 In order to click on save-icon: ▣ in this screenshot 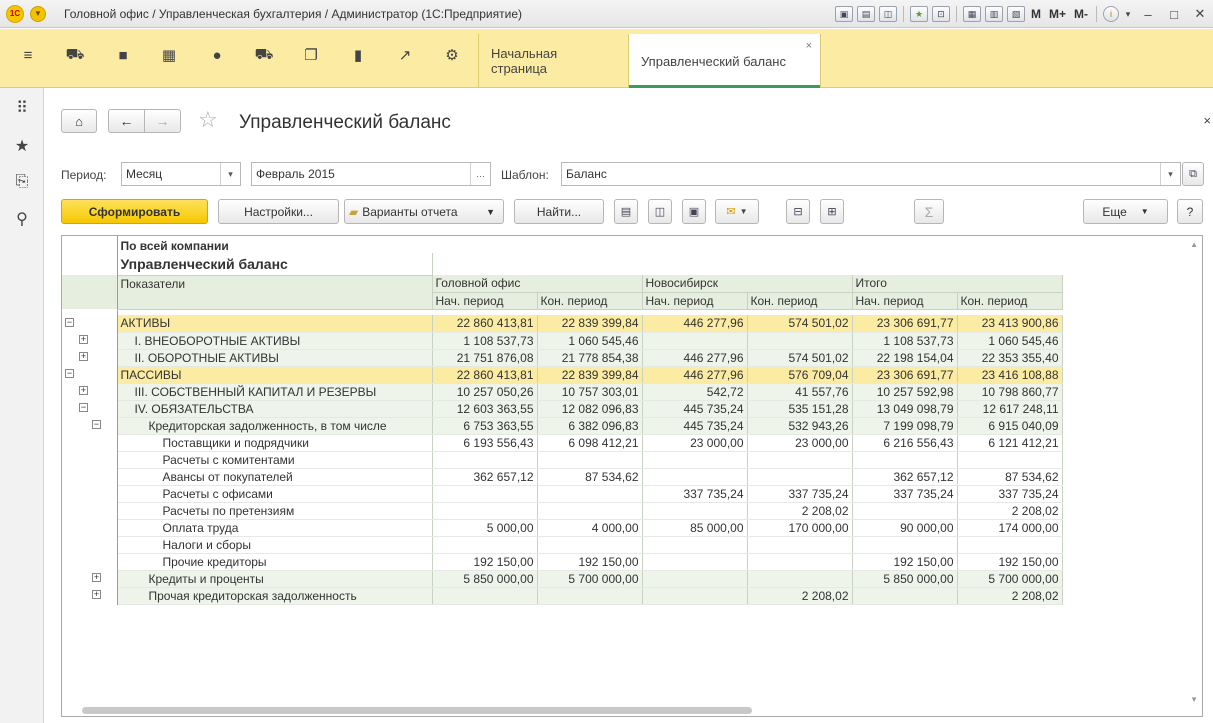, I will do `click(843, 14)`.